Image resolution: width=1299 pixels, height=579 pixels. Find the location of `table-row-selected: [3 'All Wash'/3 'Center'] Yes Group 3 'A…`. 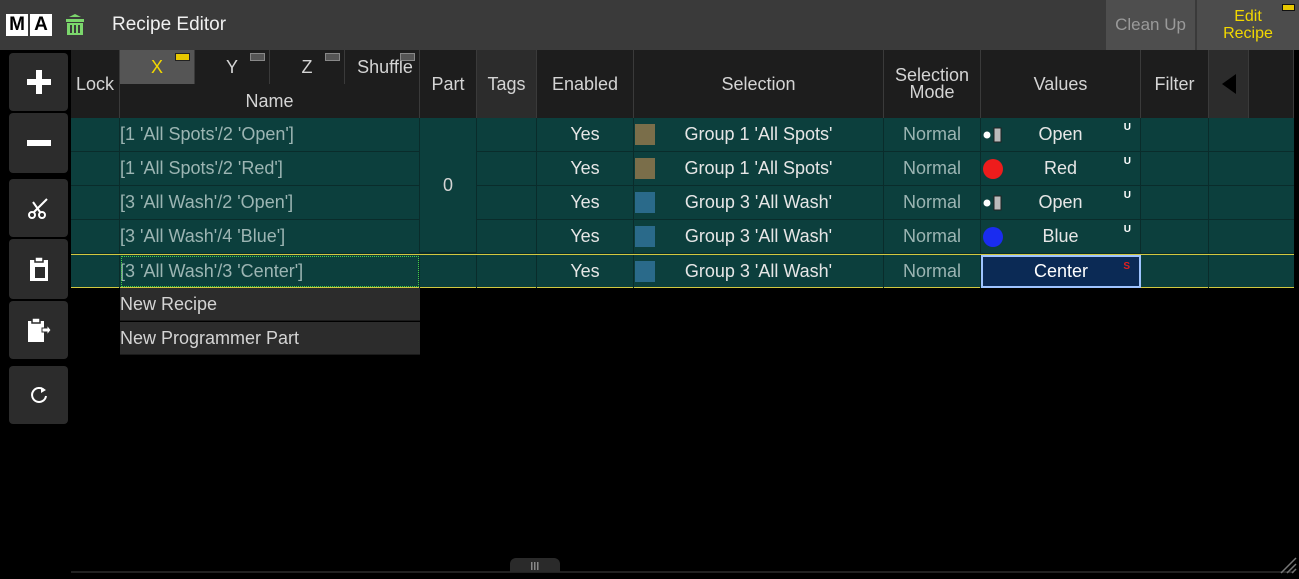

table-row-selected: [3 'All Wash'/3 'Center'] Yes Group 3 'A… is located at coordinates (682, 271).